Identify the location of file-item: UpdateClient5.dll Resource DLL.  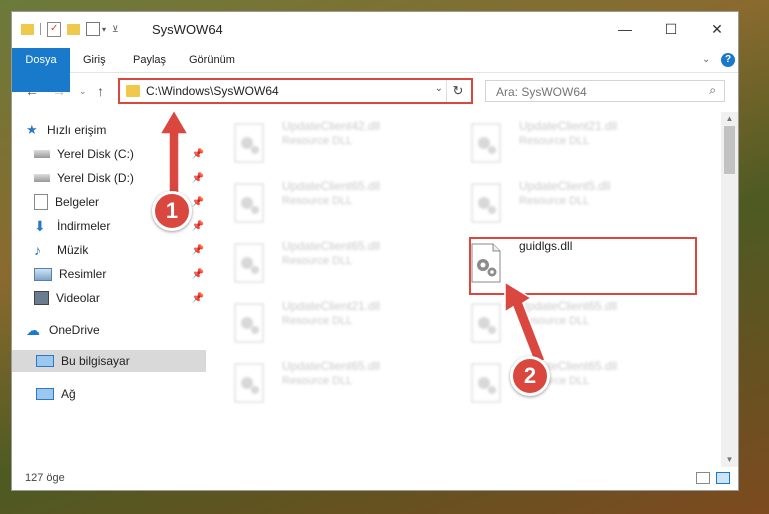
(571, 201).